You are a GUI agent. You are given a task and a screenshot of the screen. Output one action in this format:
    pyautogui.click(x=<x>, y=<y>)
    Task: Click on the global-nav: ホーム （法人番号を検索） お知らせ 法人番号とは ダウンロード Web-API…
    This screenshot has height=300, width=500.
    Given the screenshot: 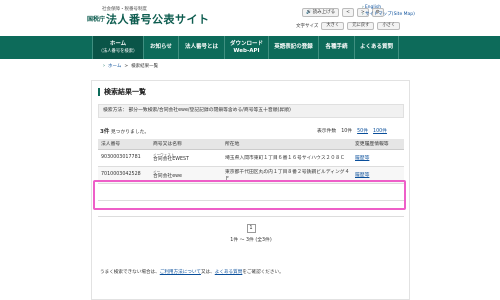 What is the action you would take?
    pyautogui.click(x=250, y=47)
    